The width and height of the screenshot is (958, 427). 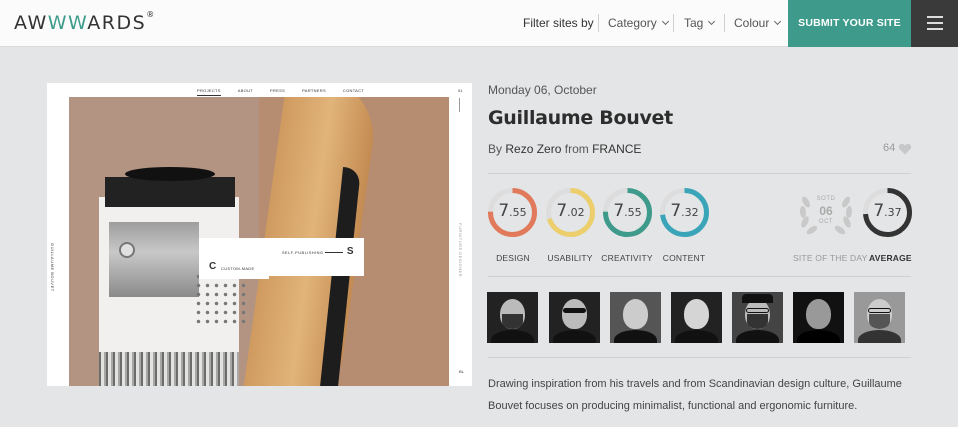 What do you see at coordinates (459, 105) in the screenshot?
I see `preview-counter-line` at bounding box center [459, 105].